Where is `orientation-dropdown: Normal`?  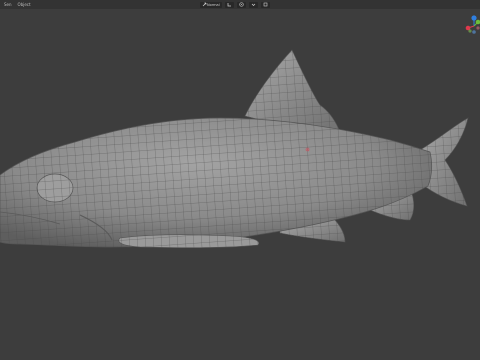 orientation-dropdown: Normal is located at coordinates (211, 4).